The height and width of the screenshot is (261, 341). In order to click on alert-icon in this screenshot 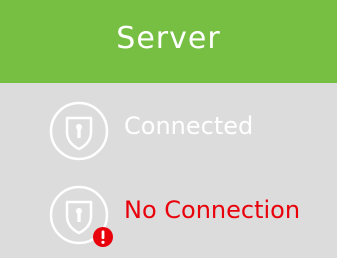, I will do `click(103, 237)`.